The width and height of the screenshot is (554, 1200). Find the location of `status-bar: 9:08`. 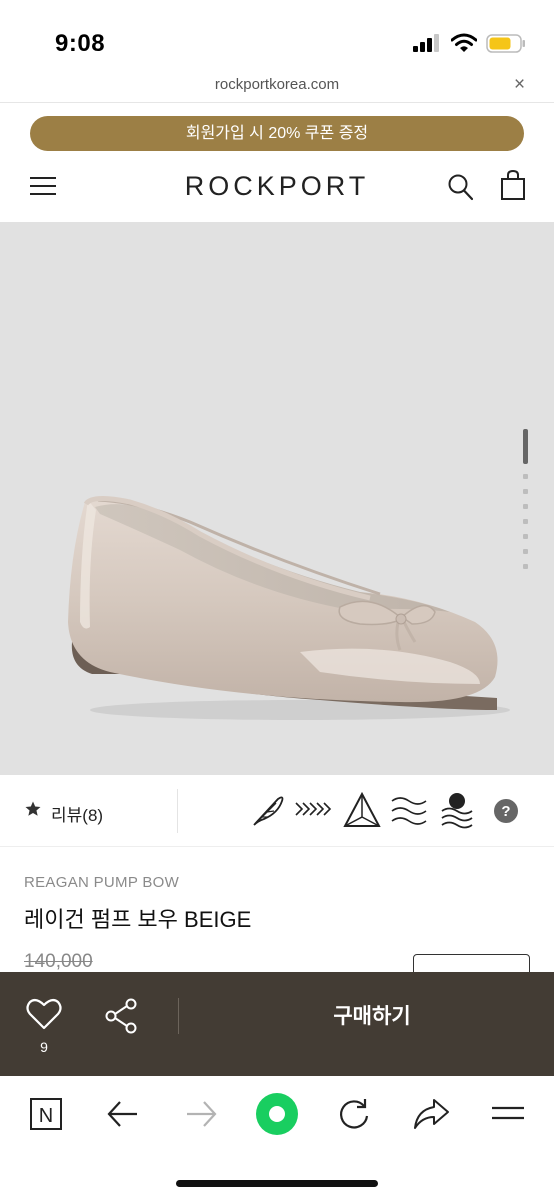

status-bar: 9:08 is located at coordinates (277, 35).